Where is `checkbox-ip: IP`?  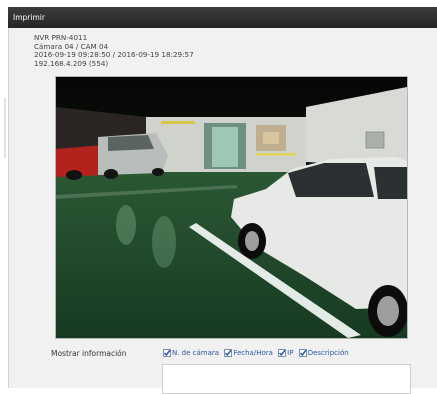 checkbox-ip: IP is located at coordinates (285, 353).